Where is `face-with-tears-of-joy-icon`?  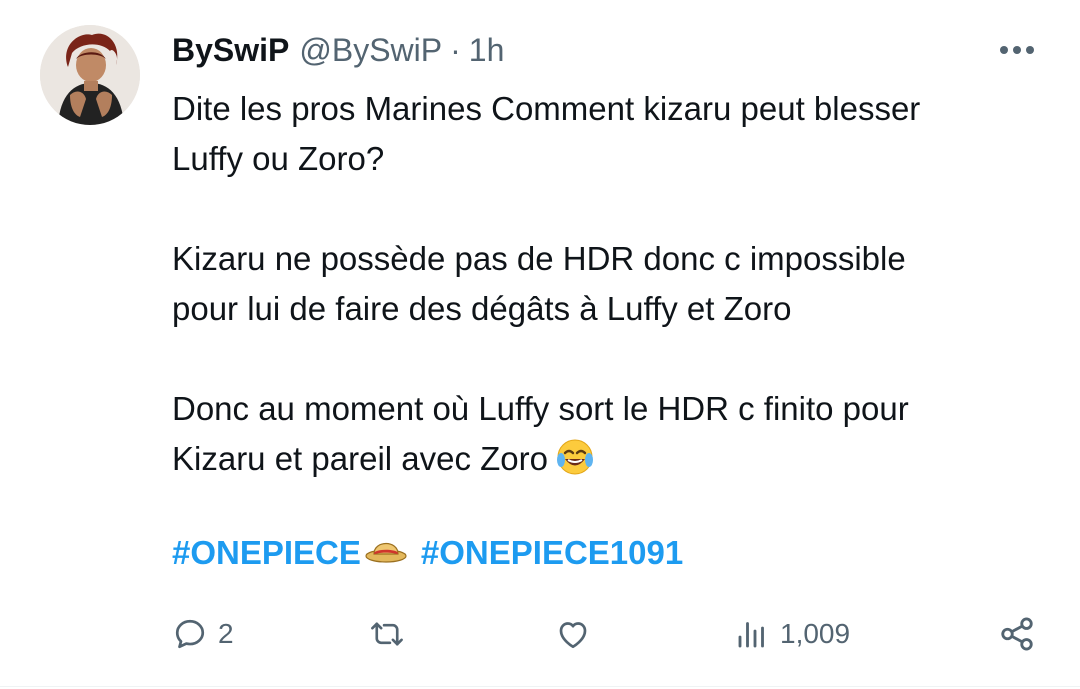
face-with-tears-of-joy-icon is located at coordinates (575, 464).